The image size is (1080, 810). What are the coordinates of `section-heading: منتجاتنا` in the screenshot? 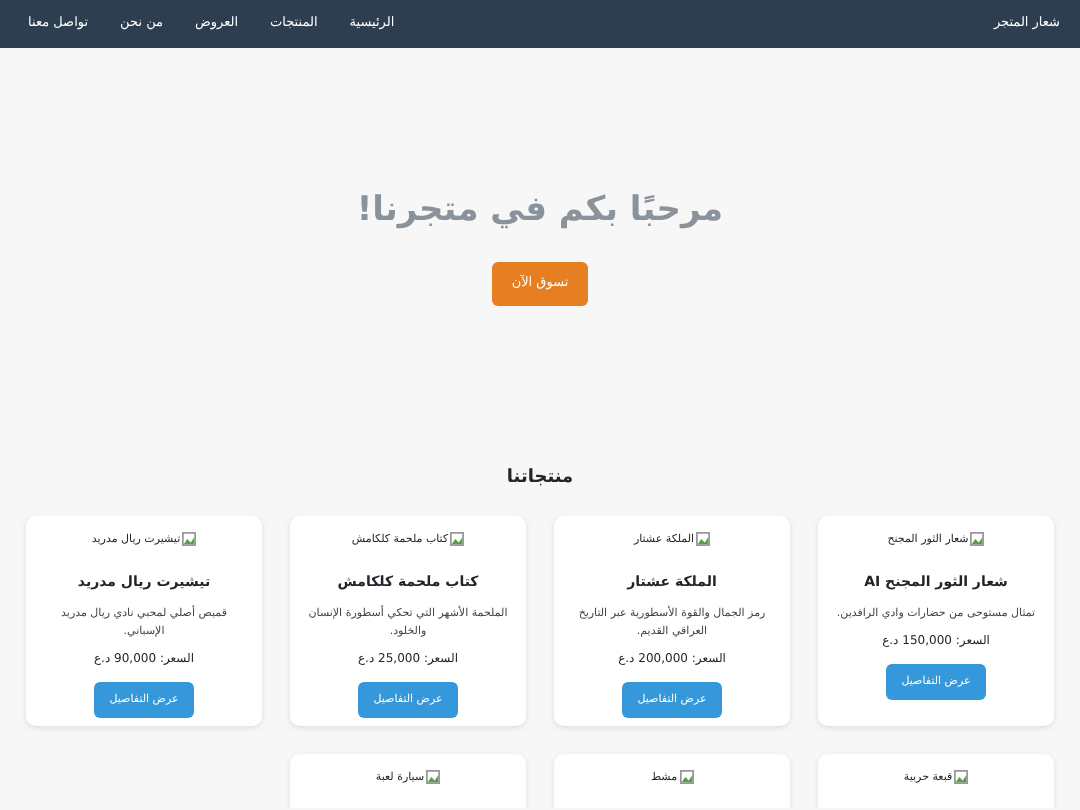 It's located at (540, 479).